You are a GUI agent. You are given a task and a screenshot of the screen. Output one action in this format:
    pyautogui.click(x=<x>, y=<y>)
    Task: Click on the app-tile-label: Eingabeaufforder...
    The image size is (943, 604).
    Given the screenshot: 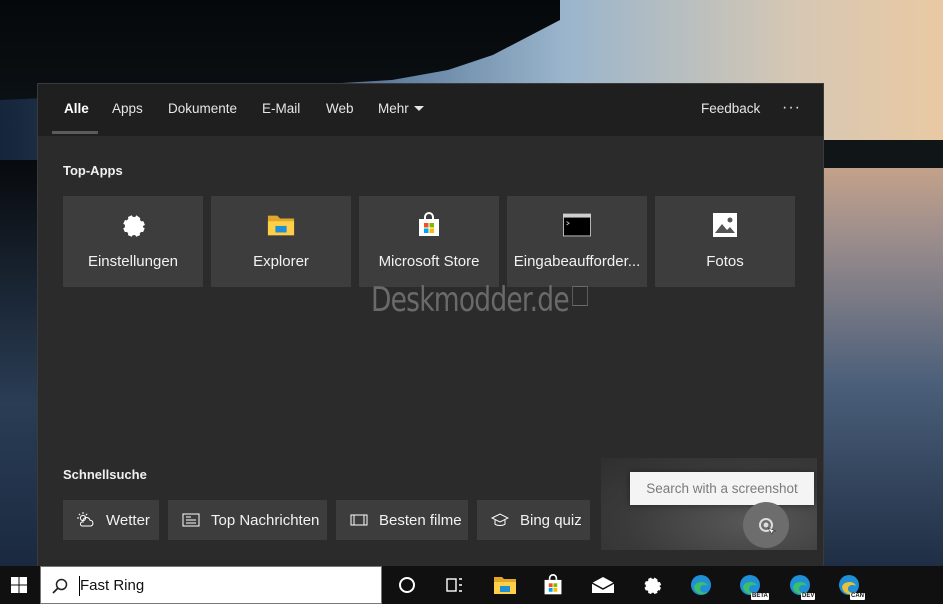 What is the action you would take?
    pyautogui.click(x=577, y=261)
    